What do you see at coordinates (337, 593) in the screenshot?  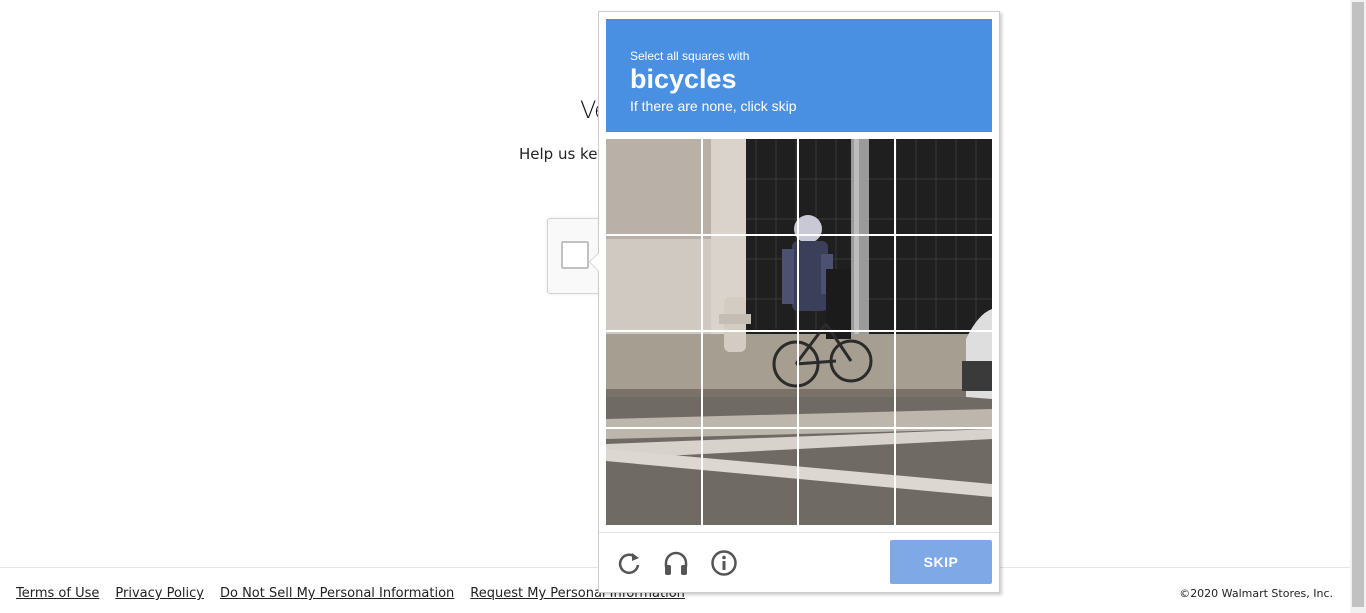 I see `footer-link-do-not-sell: Do Not Sell My Personal Information` at bounding box center [337, 593].